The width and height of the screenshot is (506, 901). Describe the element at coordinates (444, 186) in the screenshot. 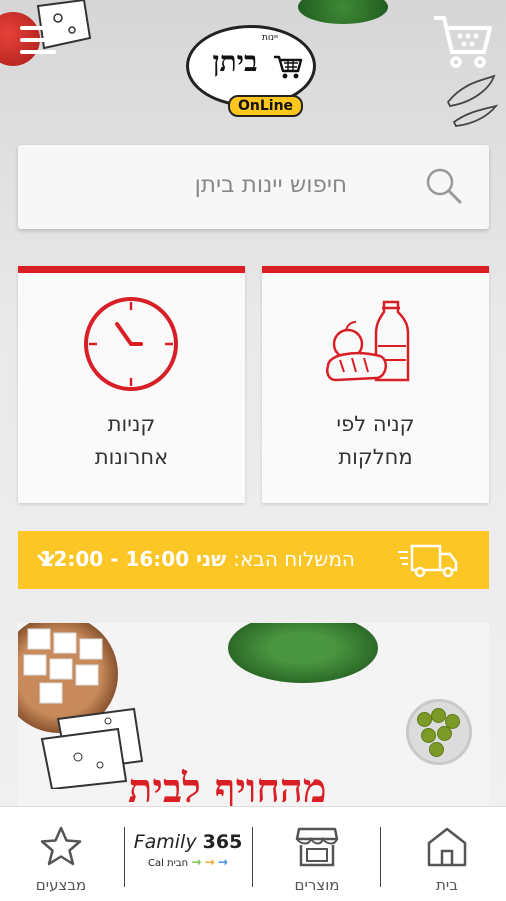

I see `search-icon` at that location.